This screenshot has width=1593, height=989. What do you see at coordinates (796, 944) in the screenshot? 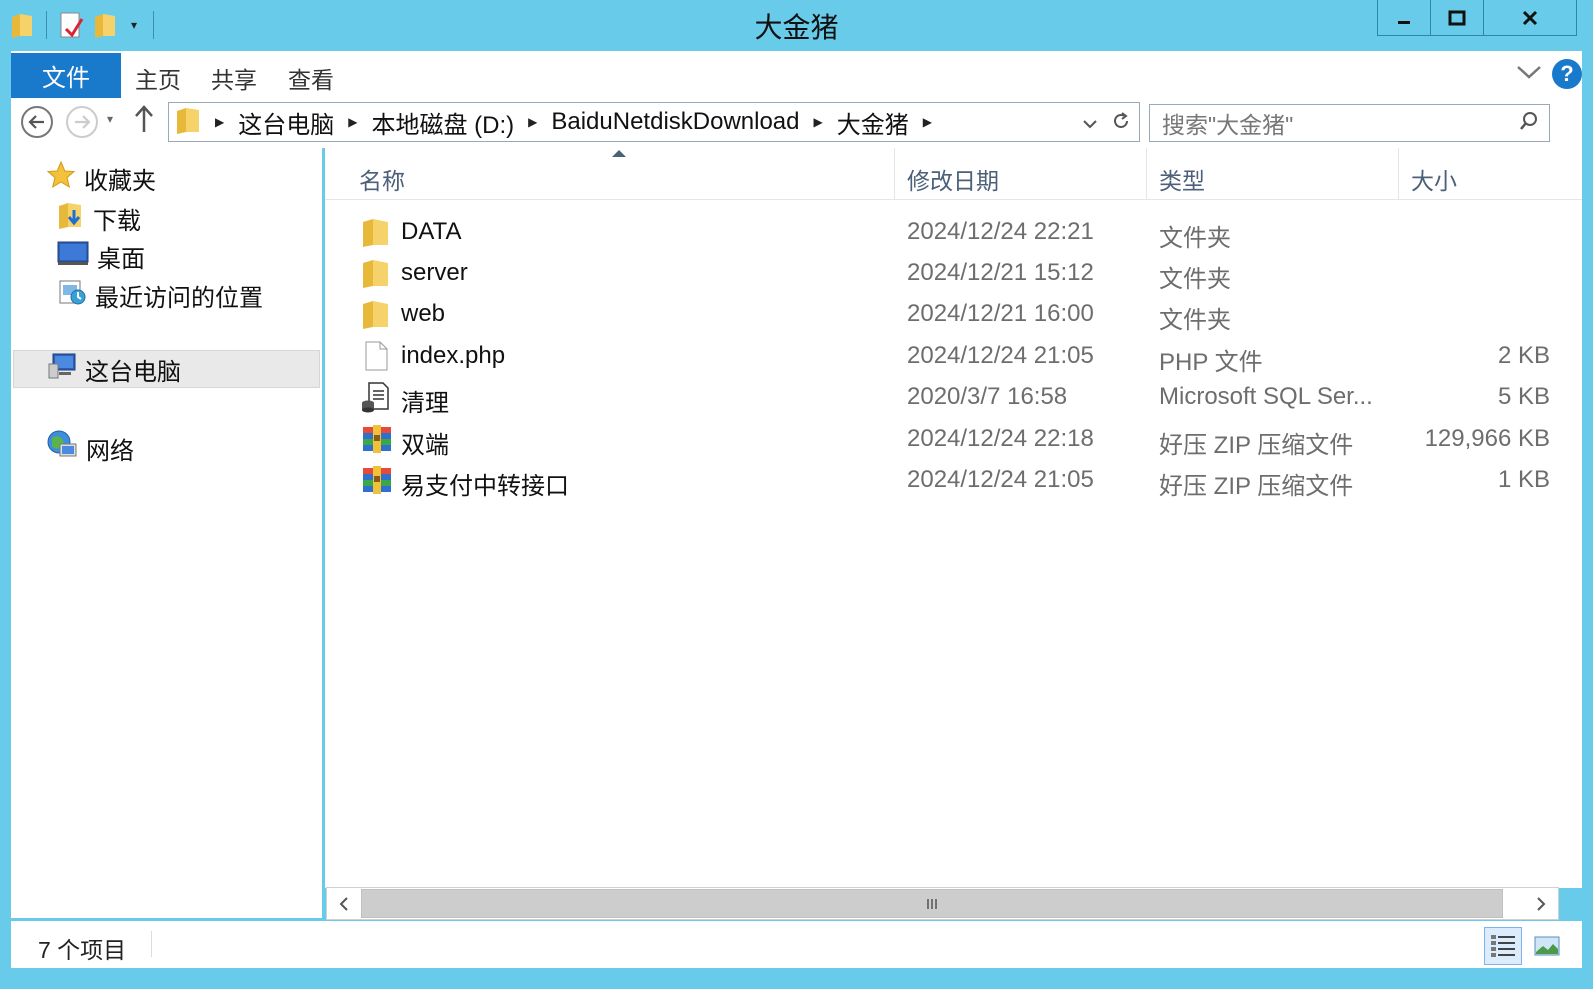
I see `status-bar: 7 个项目` at bounding box center [796, 944].